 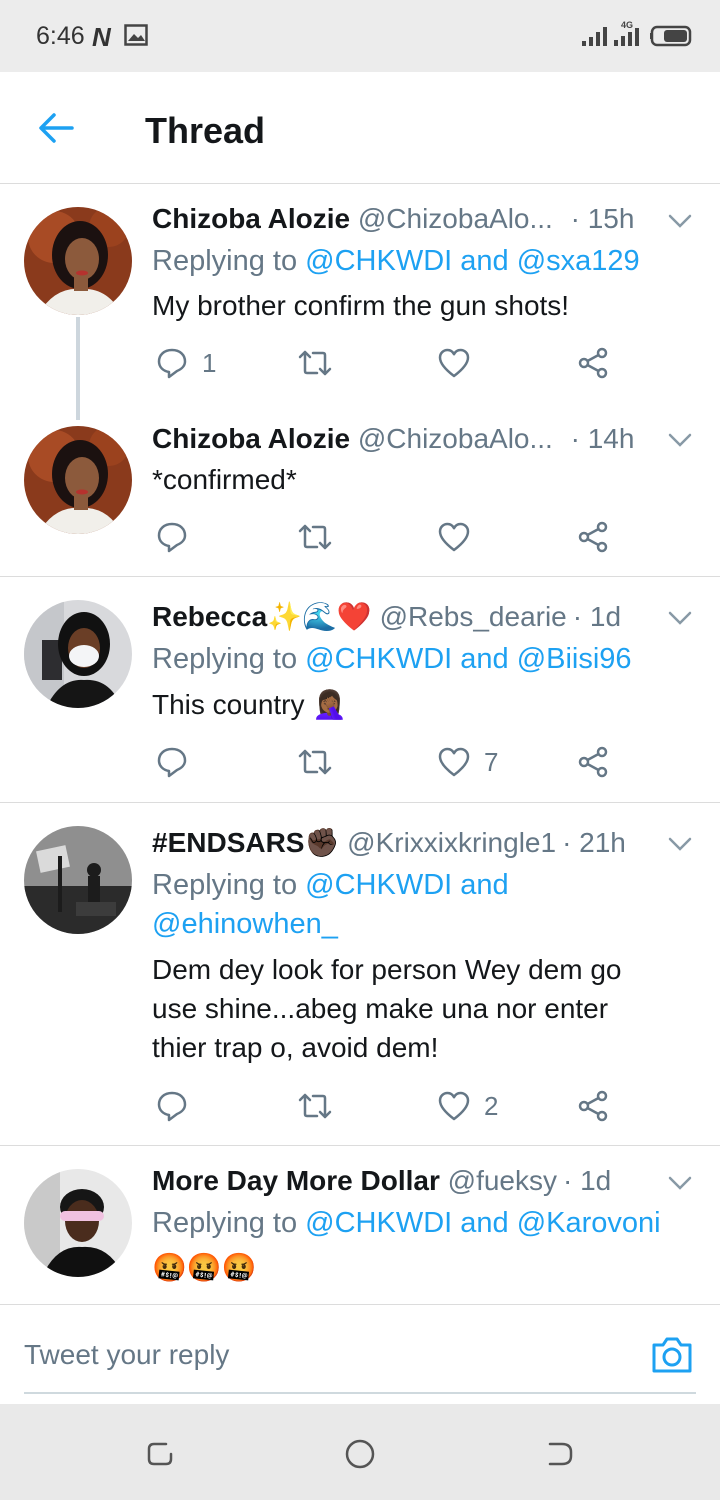 I want to click on display-name: #ENDSARS, so click(x=228, y=842).